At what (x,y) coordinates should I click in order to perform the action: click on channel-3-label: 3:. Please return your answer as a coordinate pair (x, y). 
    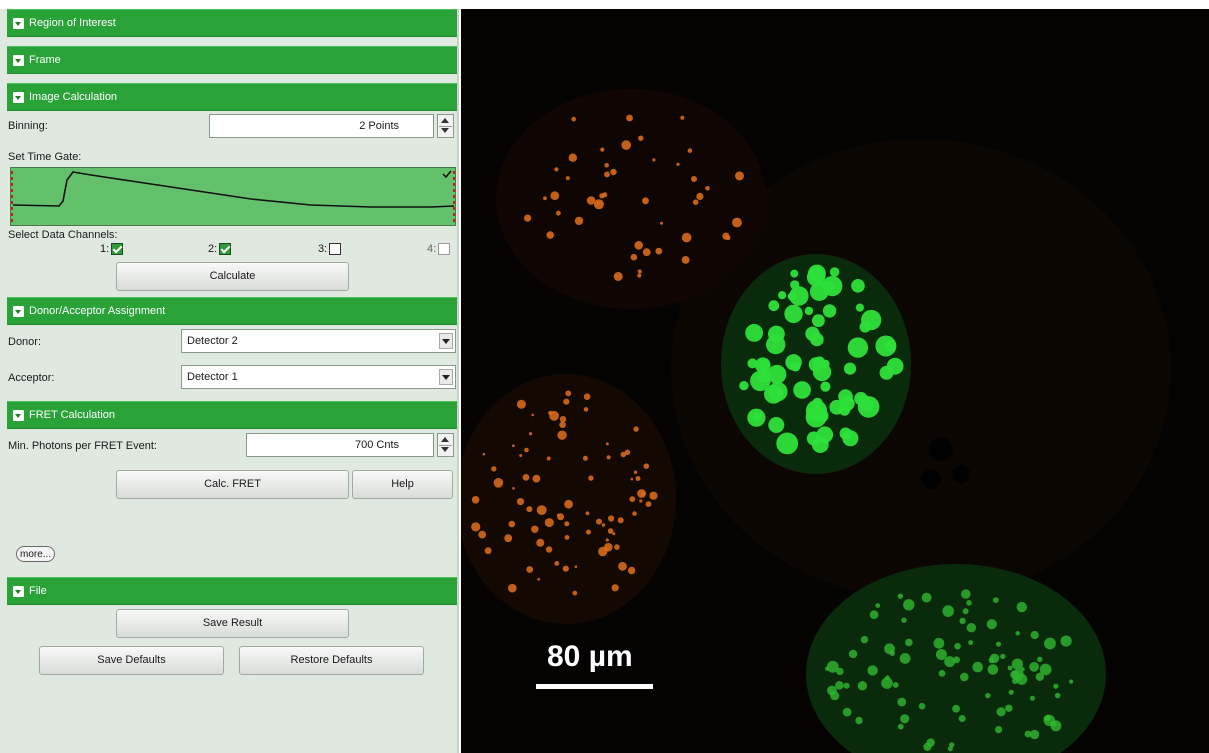
    Looking at the image, I should click on (323, 249).